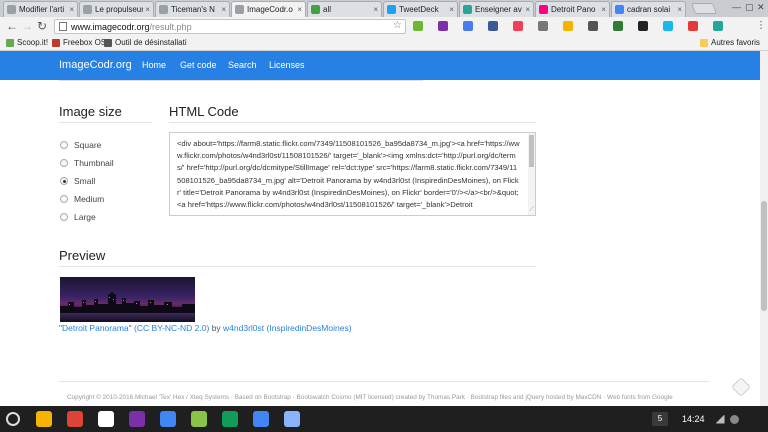 The height and width of the screenshot is (432, 768). I want to click on system-tray: 5 14:24, so click(695, 419).